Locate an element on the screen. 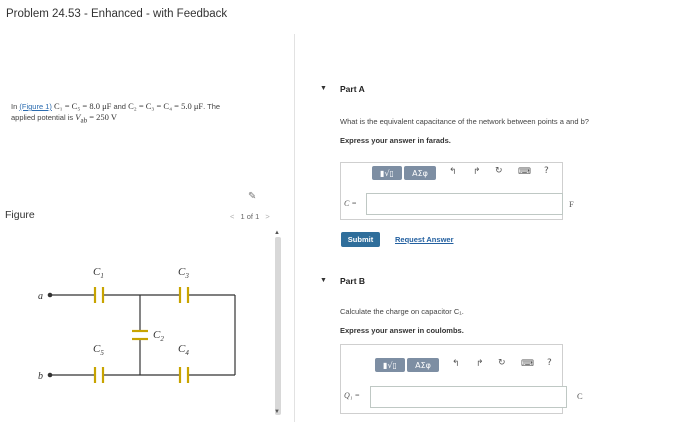 The image size is (700, 422). submit-button: Submit is located at coordinates (360, 239).